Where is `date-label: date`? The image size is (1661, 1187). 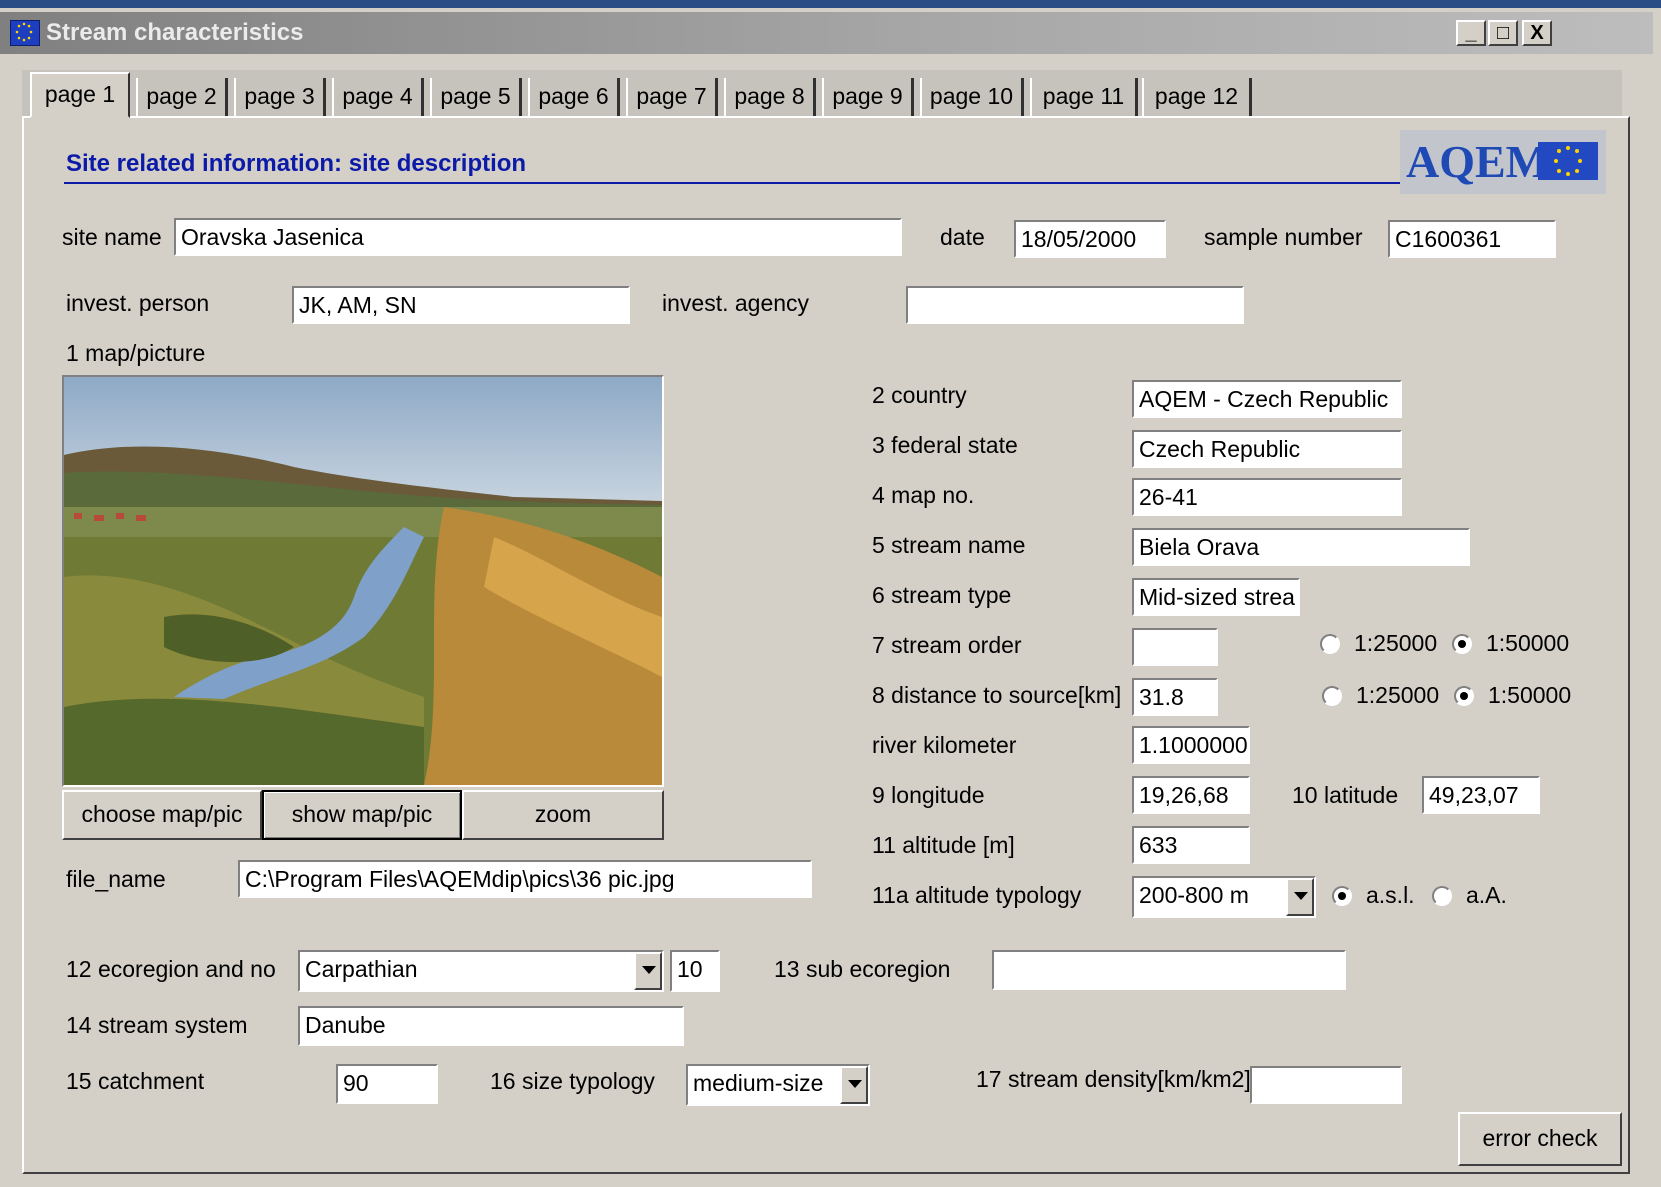 date-label: date is located at coordinates (962, 237).